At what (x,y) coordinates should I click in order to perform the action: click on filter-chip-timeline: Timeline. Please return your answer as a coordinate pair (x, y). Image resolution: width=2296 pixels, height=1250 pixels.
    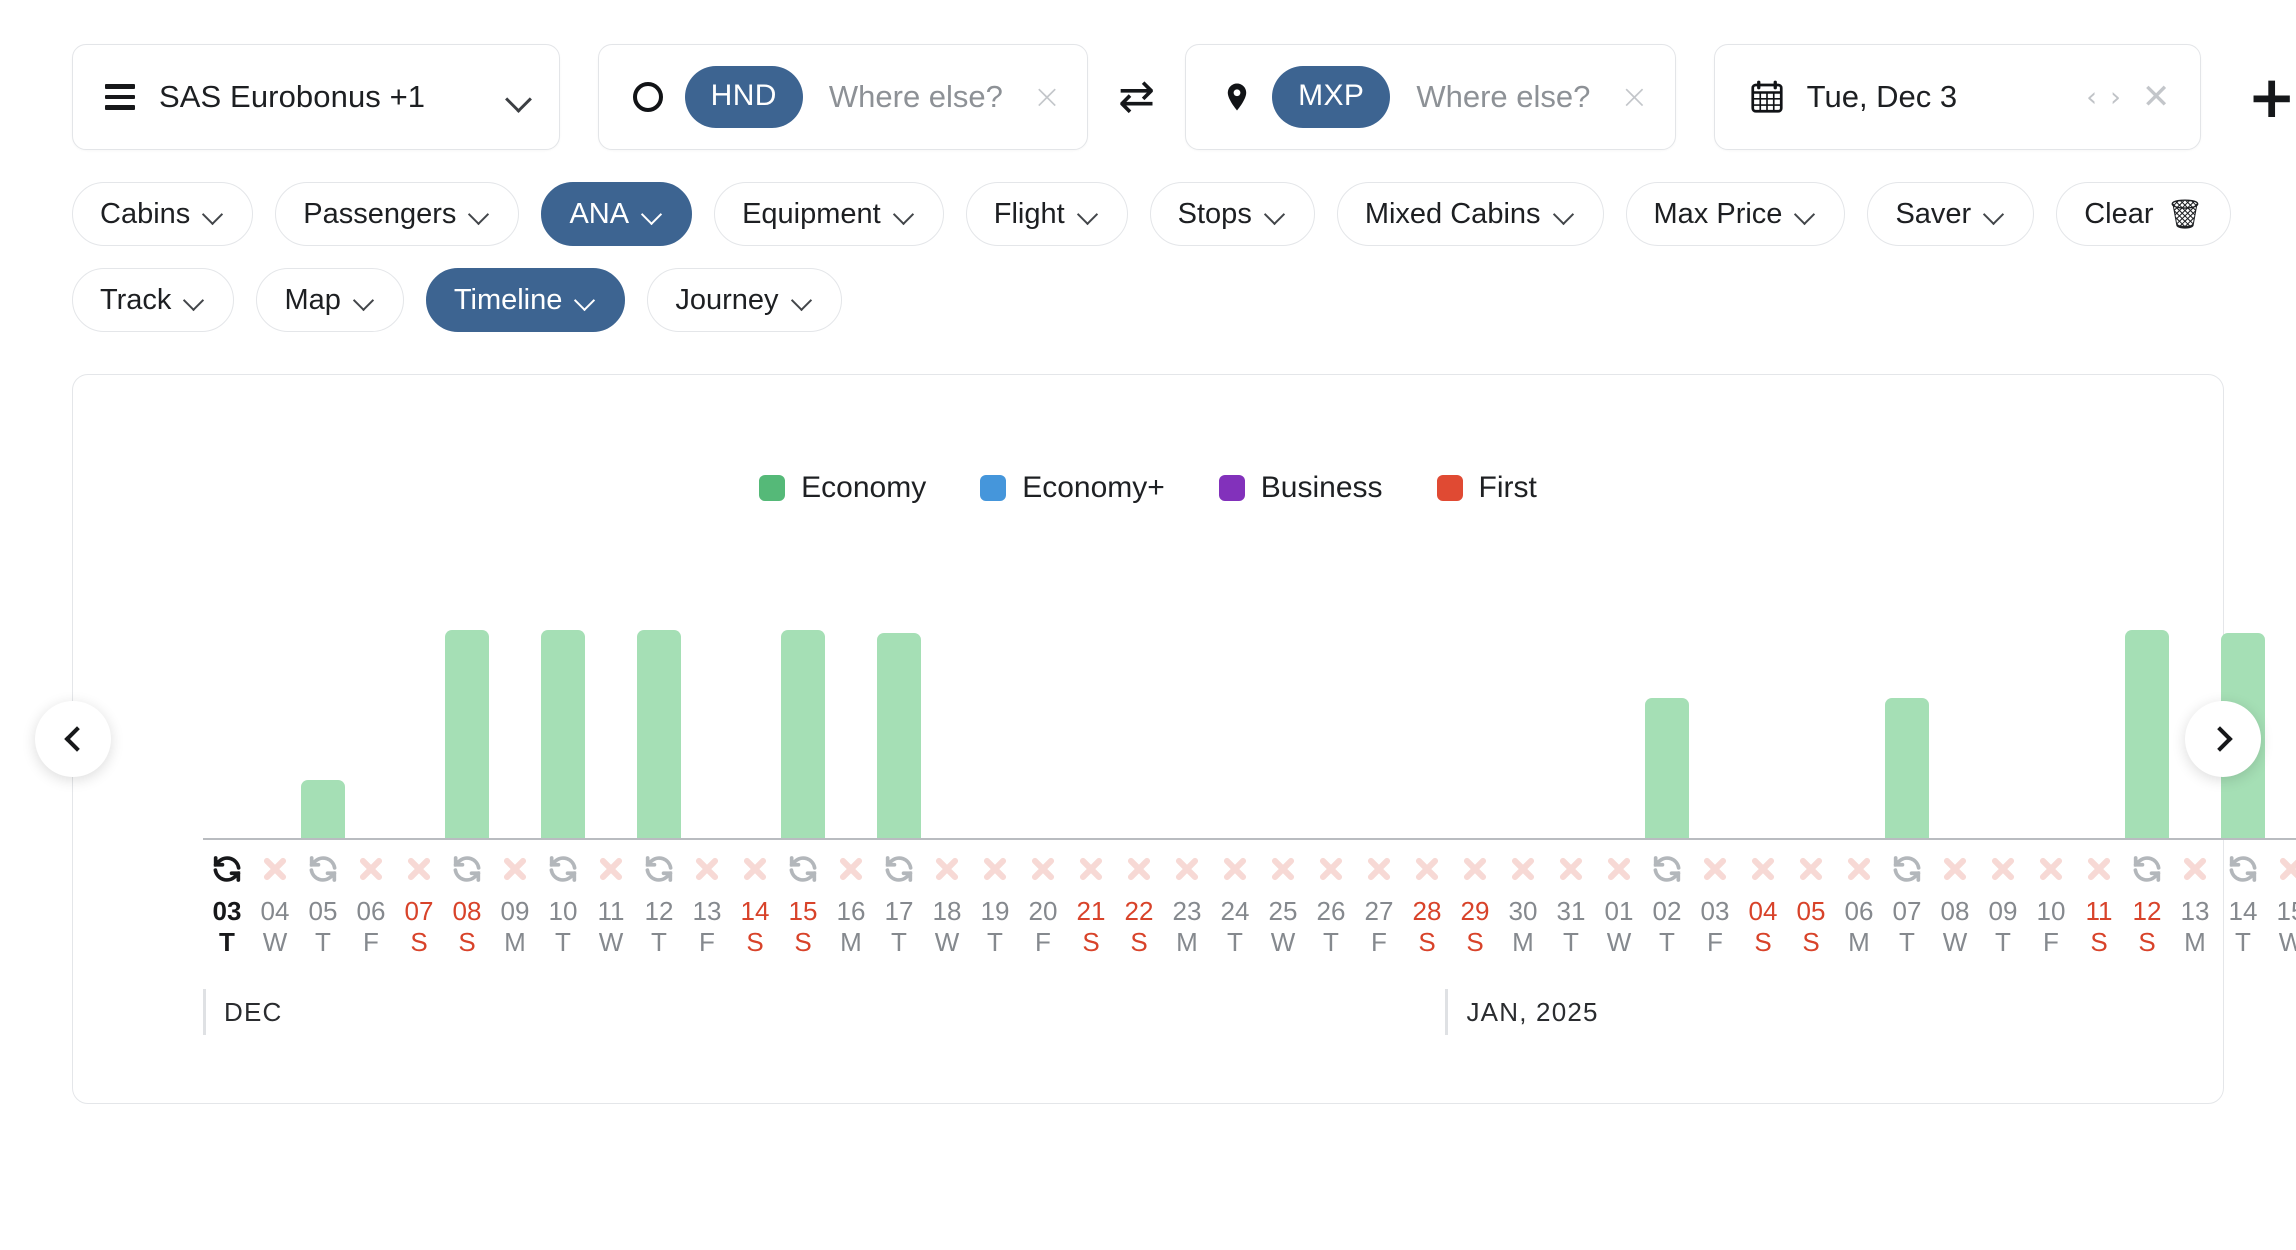
    Looking at the image, I should click on (525, 300).